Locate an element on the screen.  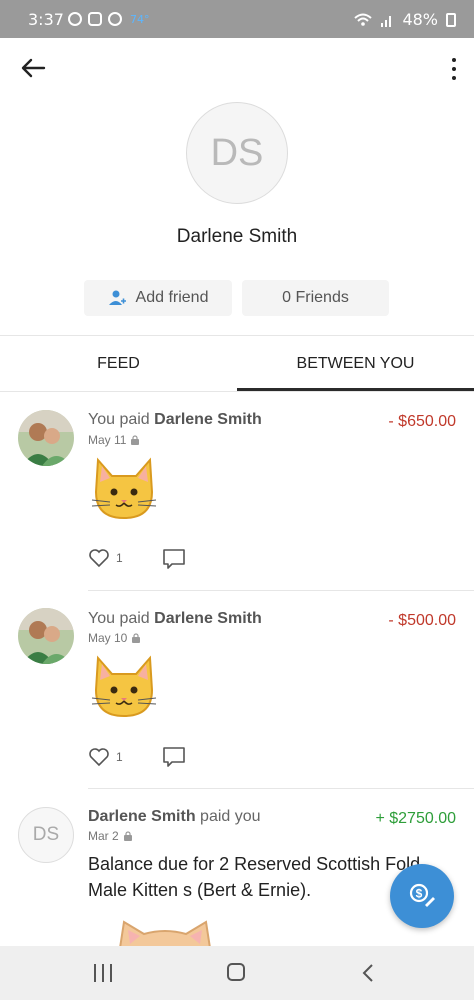
pay-request-icon: $ is located at coordinates (422, 895).